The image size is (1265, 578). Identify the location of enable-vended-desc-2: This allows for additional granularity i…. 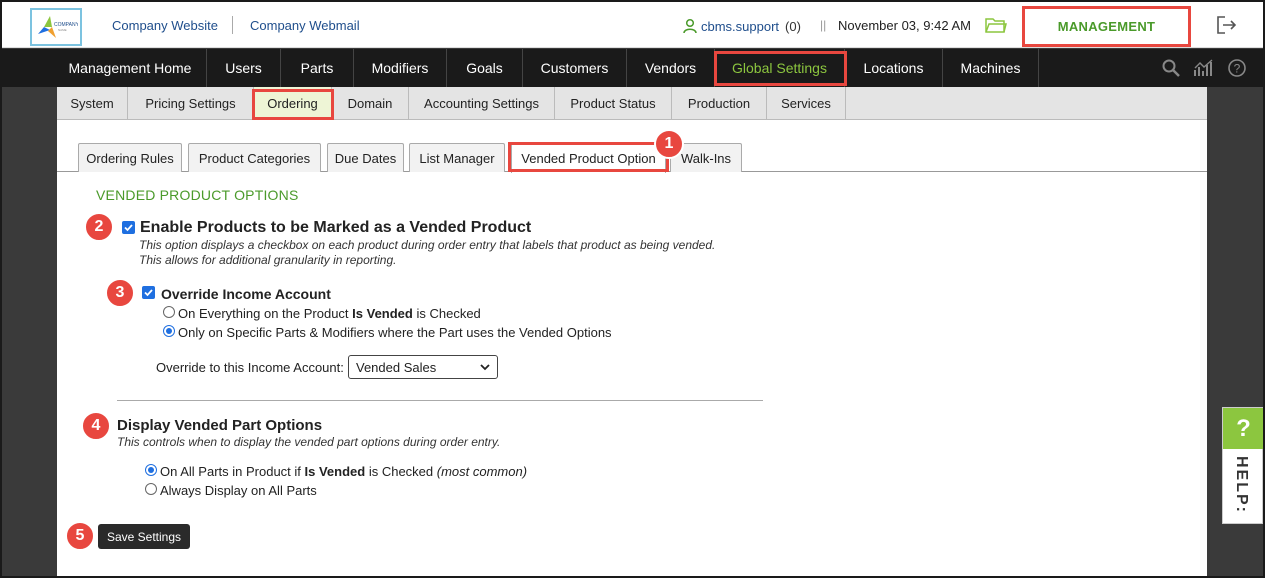
(268, 260).